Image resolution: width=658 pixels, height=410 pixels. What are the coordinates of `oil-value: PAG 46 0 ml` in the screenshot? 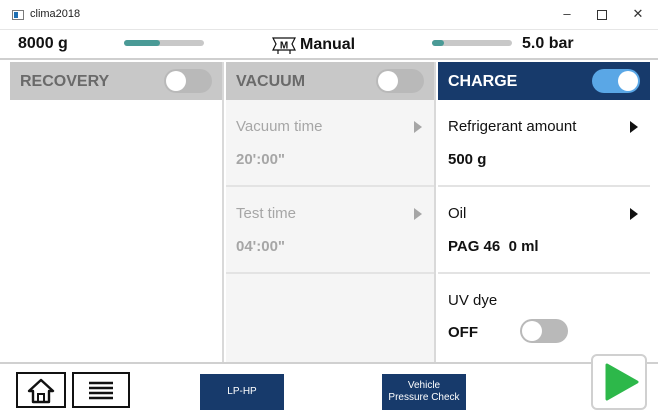 It's located at (493, 246).